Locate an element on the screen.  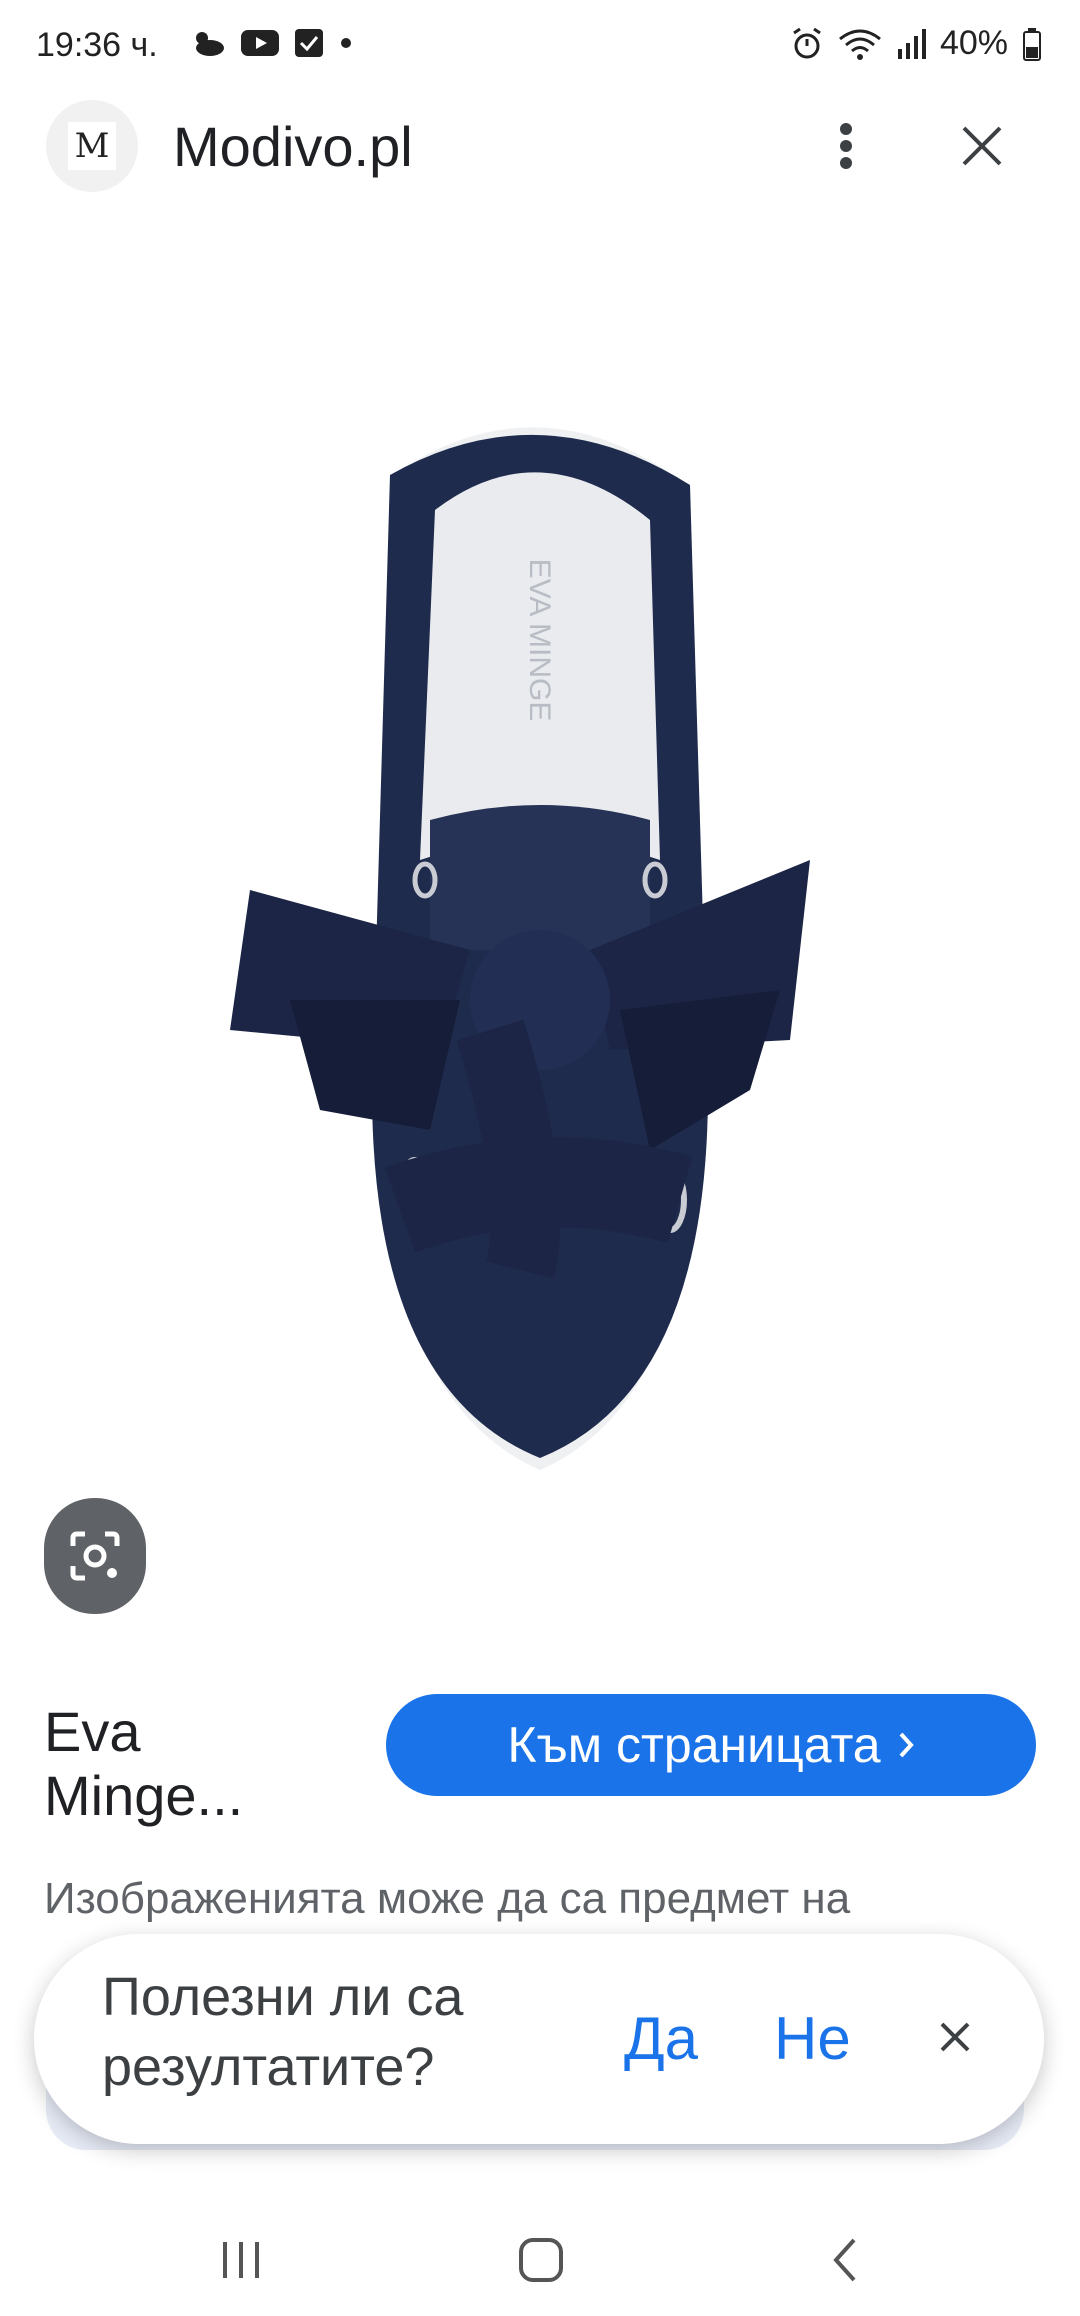
visit-page-label: Към страницата is located at coordinates (694, 1745).